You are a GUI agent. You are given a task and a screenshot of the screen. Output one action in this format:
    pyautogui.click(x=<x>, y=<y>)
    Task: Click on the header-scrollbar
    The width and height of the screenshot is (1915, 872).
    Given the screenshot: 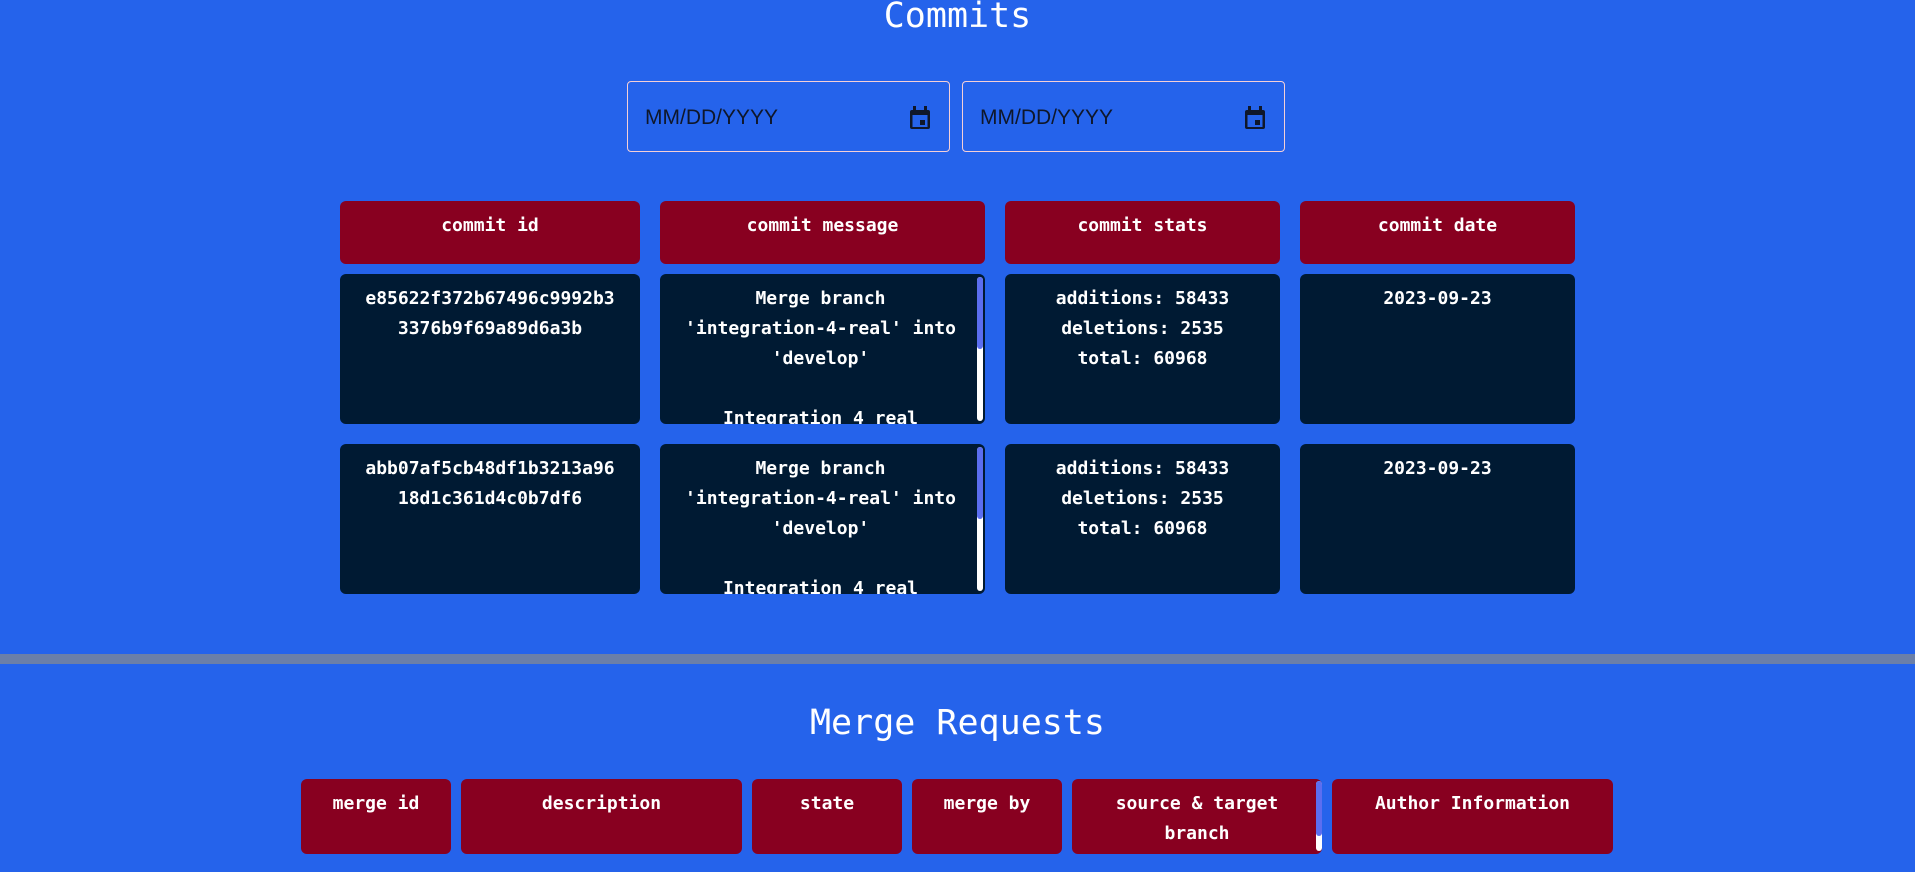 What is the action you would take?
    pyautogui.click(x=1319, y=816)
    